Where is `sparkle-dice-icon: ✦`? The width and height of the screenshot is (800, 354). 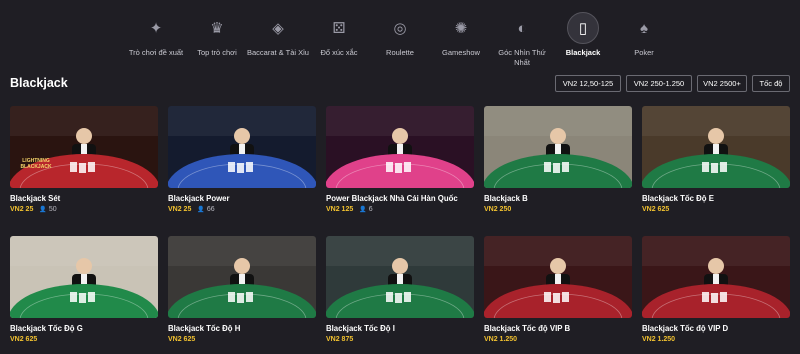 sparkle-dice-icon: ✦ is located at coordinates (156, 28).